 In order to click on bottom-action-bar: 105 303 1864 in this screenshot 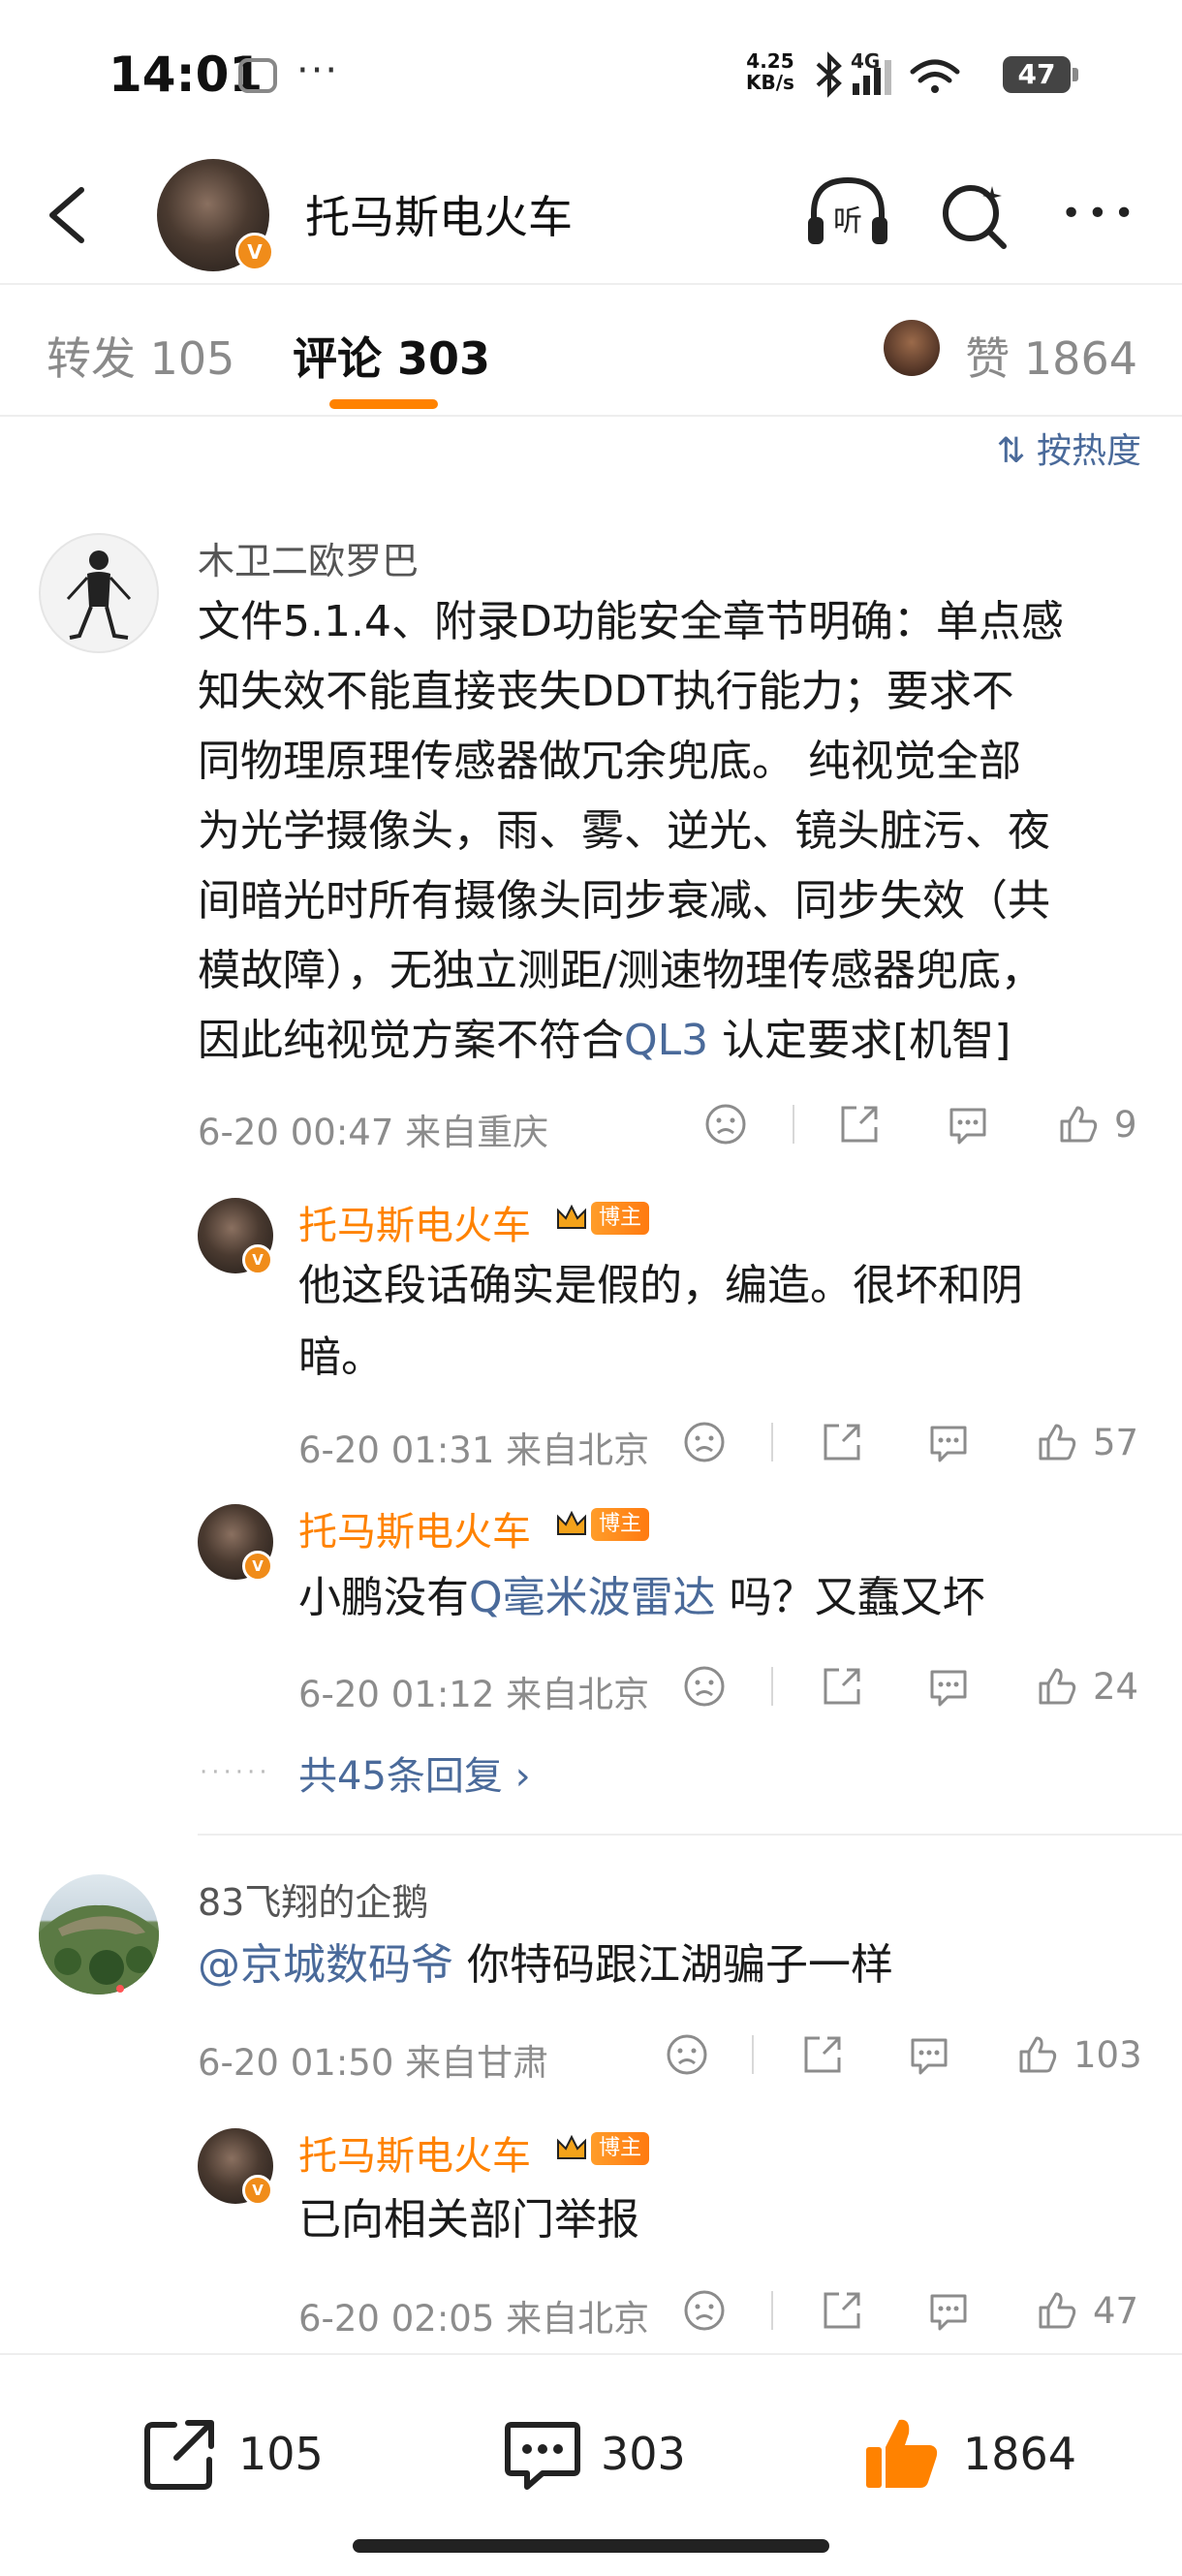, I will do `click(591, 2464)`.